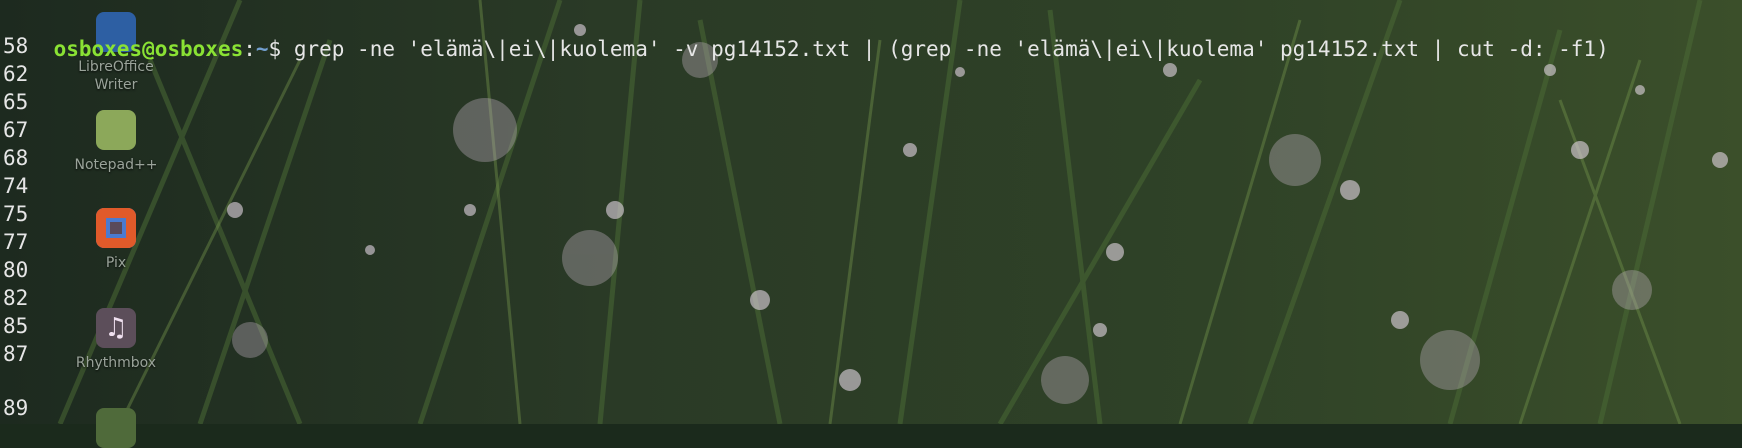  Describe the element at coordinates (262, 49) in the screenshot. I see `prompt-path: ~` at that location.